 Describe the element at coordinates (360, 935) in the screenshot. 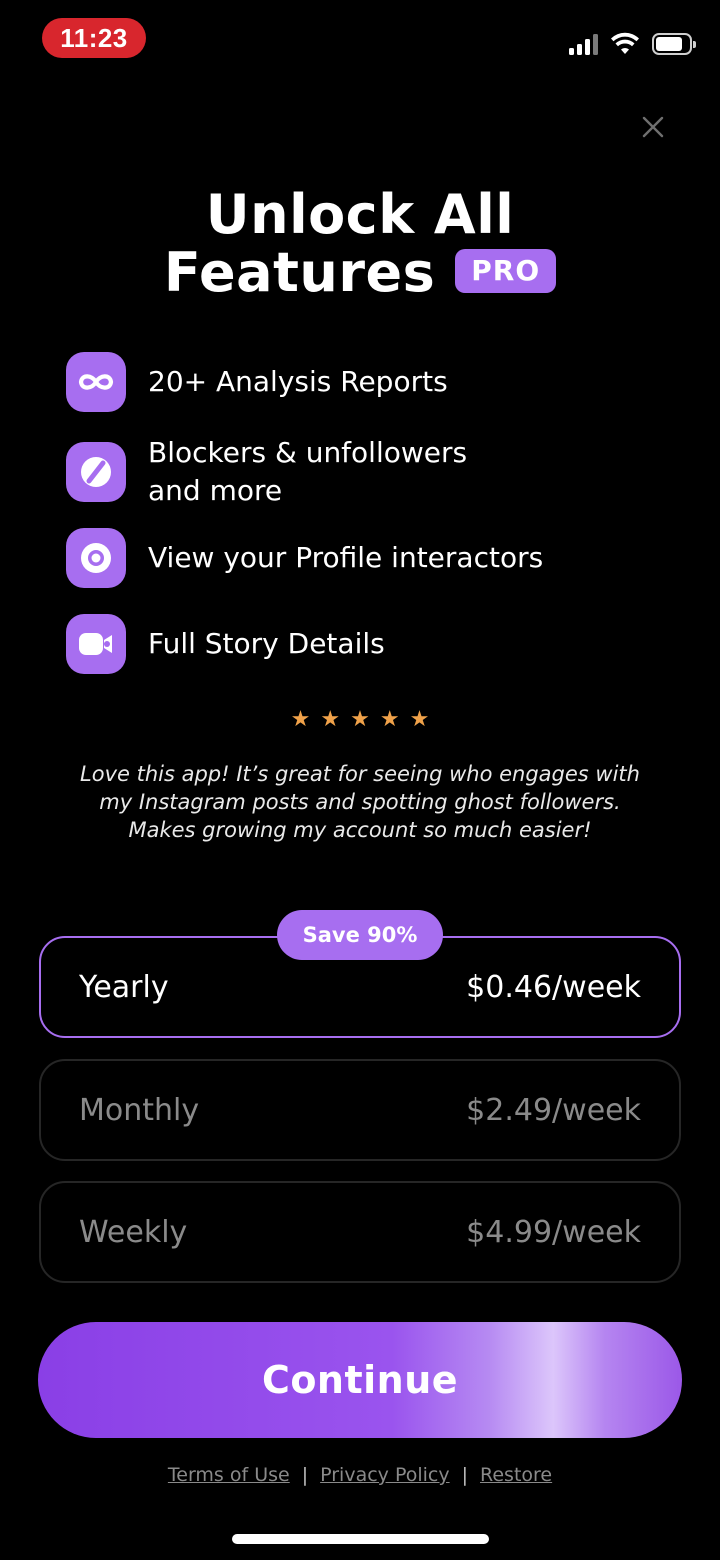

I see `save-badge: Save 90%` at that location.